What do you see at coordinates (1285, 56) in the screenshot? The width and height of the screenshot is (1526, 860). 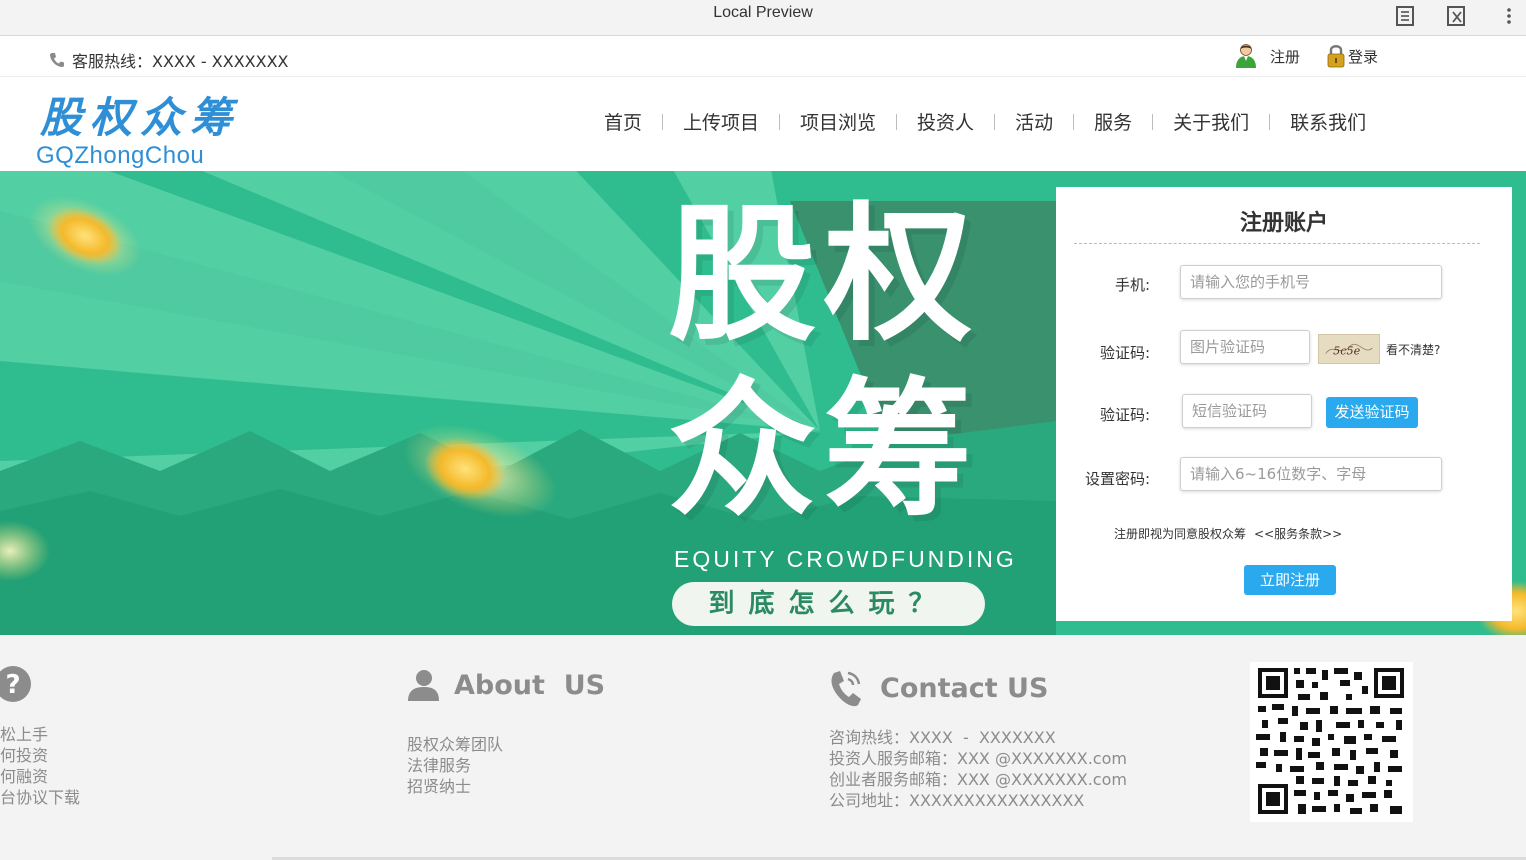 I see `register-label: 注册` at bounding box center [1285, 56].